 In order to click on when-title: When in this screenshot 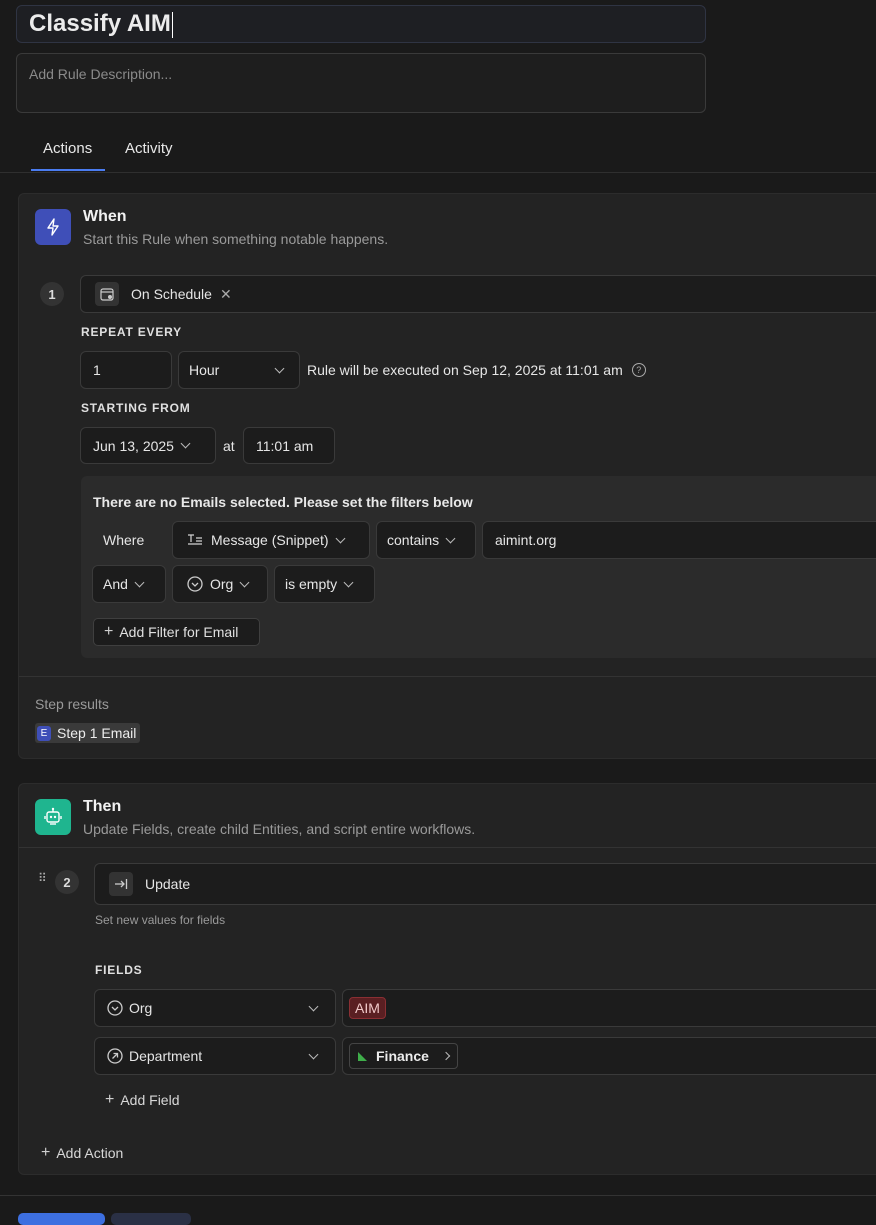, I will do `click(105, 216)`.